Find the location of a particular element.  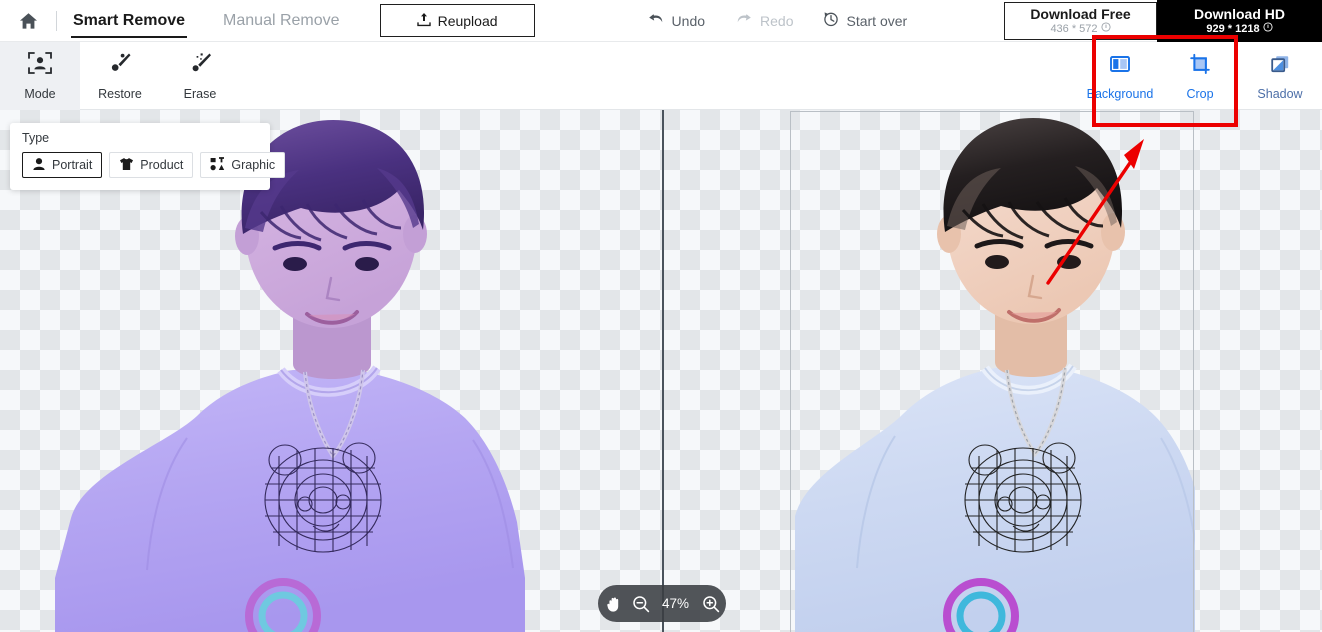

tab-manual-remove-label: Manual Remove is located at coordinates (281, 20).